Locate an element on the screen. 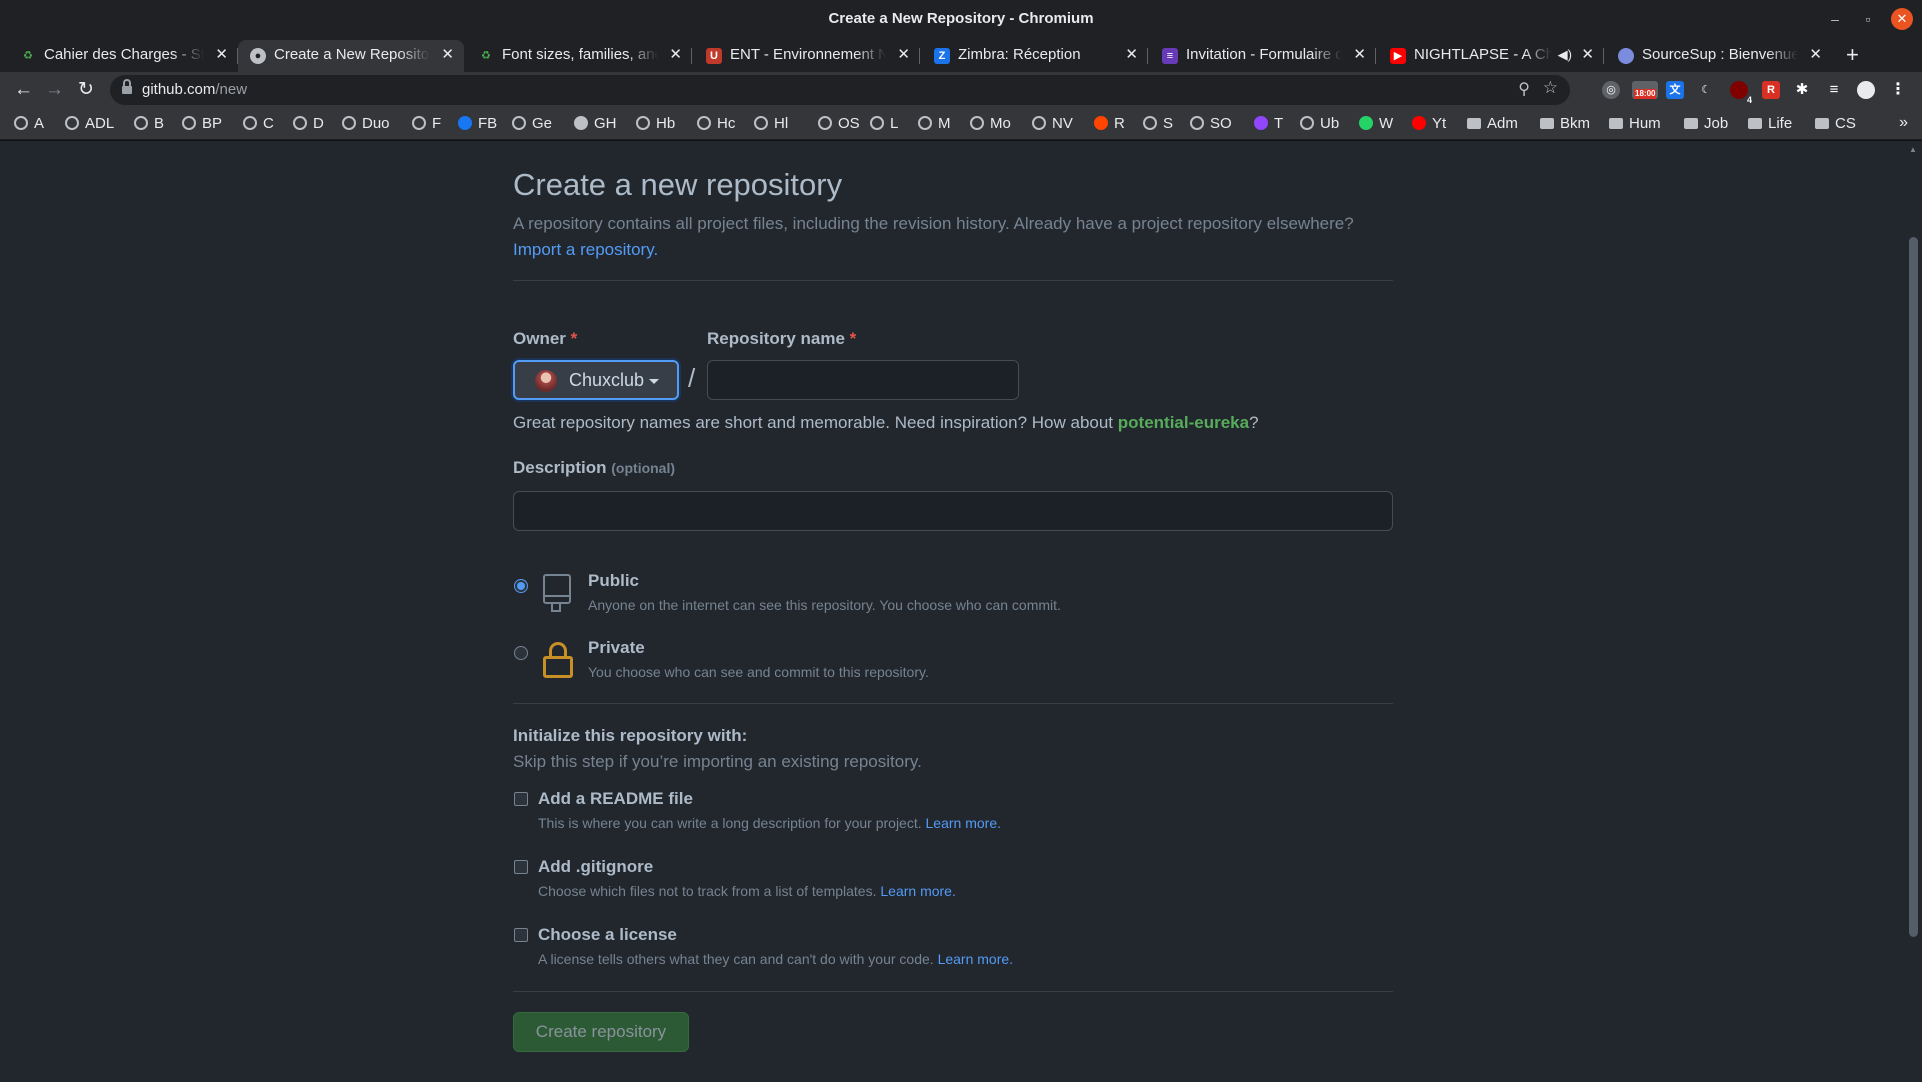 This screenshot has width=1922, height=1082. tab-ent: U ENT - Environnement Nu ✕ is located at coordinates (807, 56).